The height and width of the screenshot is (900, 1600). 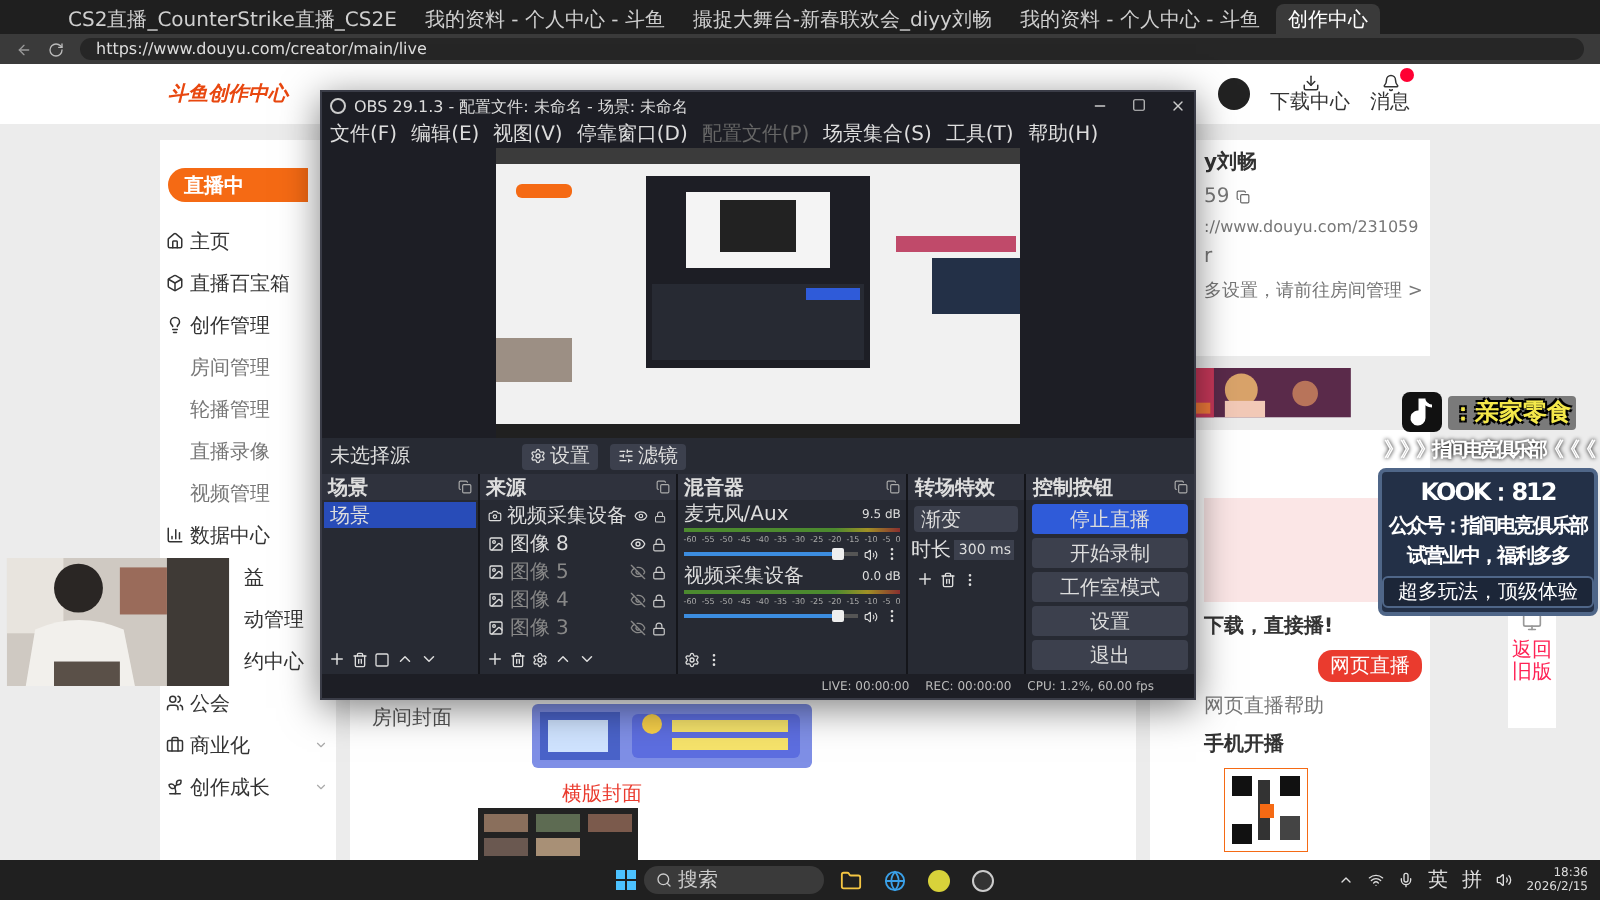 I want to click on menu-item: 视图(V), so click(x=528, y=133).